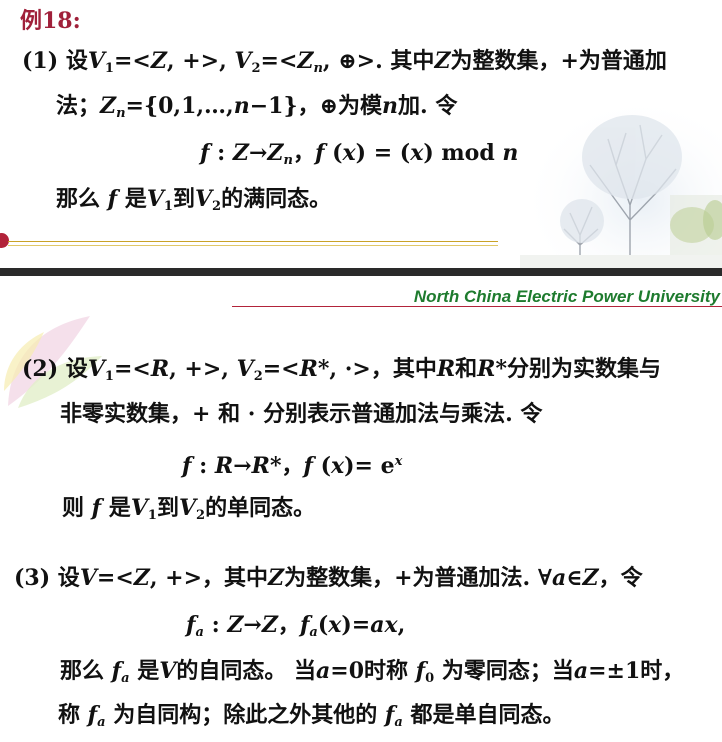  I want to click on part2-formula: f : R→R*，f (x)= ex, so click(292, 466).